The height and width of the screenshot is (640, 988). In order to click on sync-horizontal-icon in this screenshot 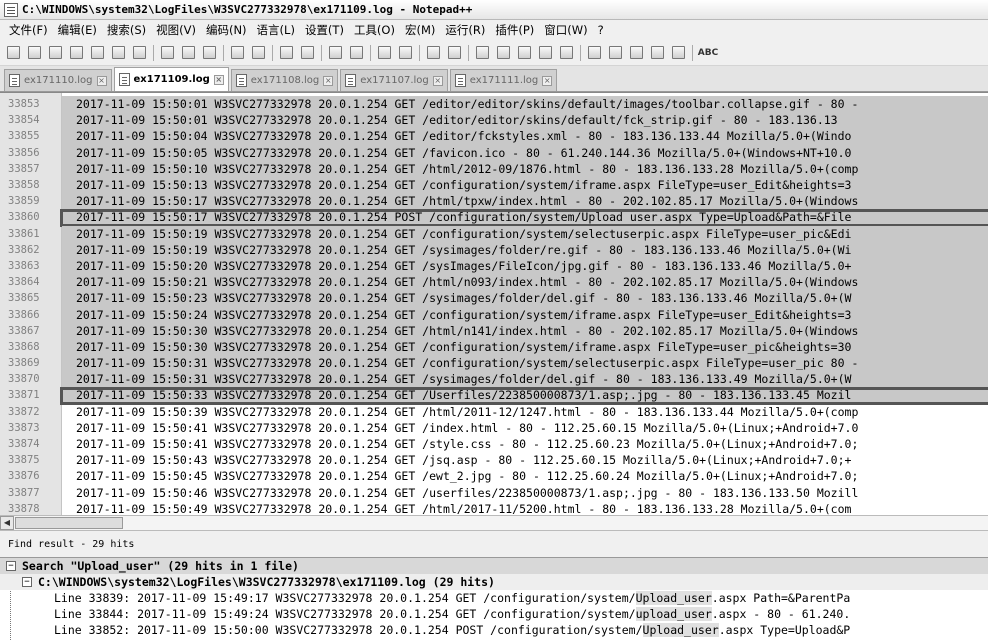, I will do `click(405, 53)`.